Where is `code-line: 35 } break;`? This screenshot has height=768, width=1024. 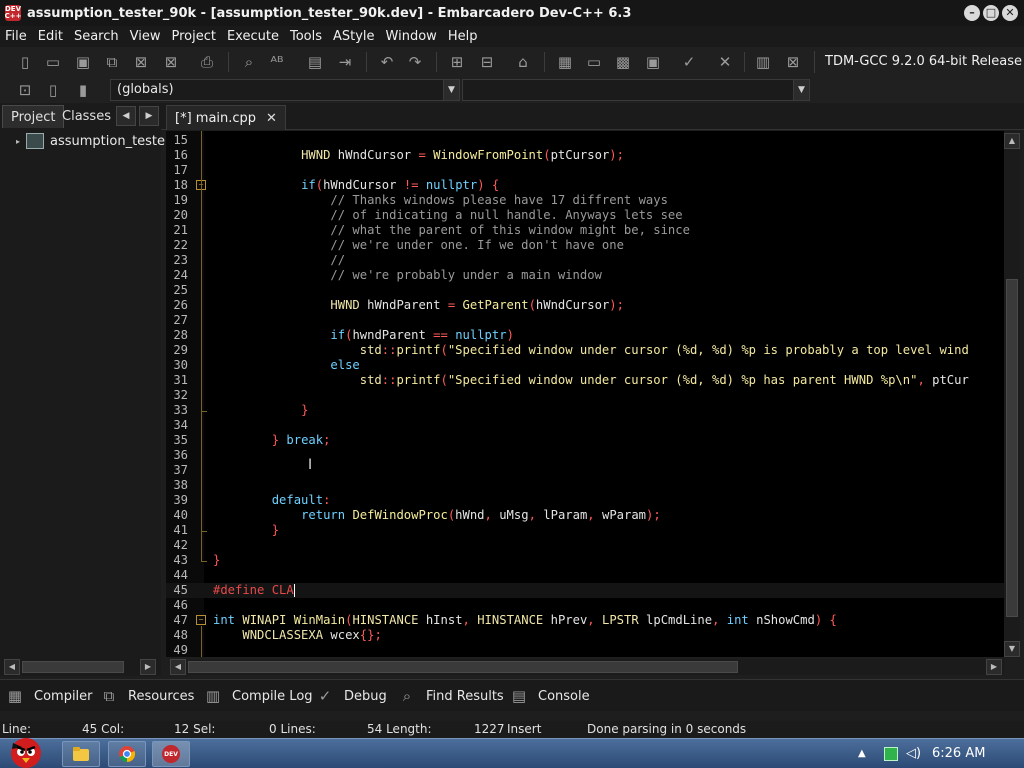 code-line: 35 } break; is located at coordinates (585, 440).